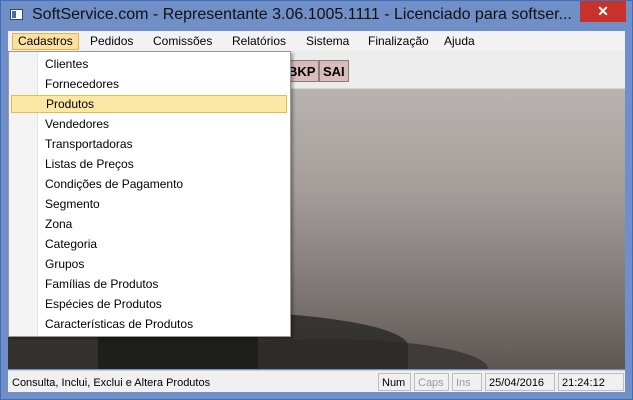 The width and height of the screenshot is (633, 400). What do you see at coordinates (431, 382) in the screenshot?
I see `status-caps: Caps` at bounding box center [431, 382].